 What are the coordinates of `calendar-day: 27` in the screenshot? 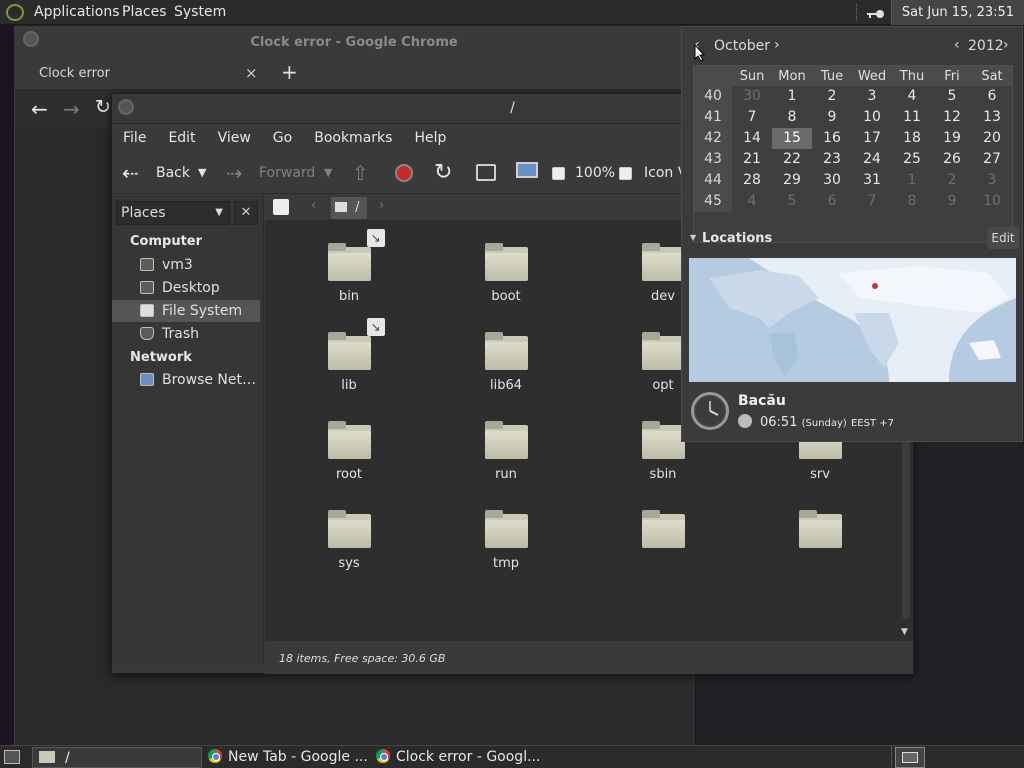 It's located at (992, 159).